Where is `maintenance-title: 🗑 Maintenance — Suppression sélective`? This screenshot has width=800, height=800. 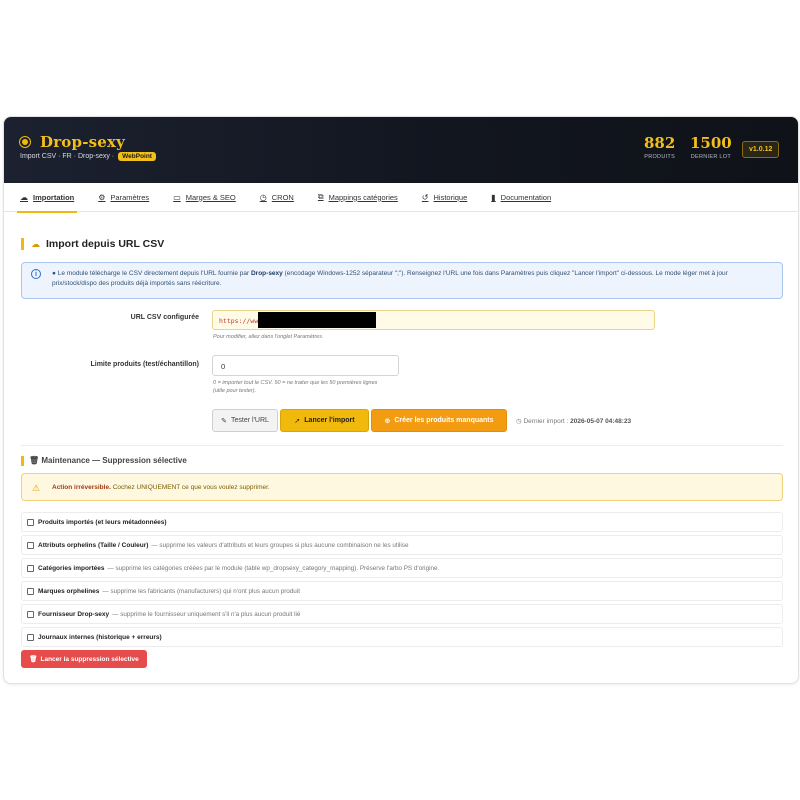 maintenance-title: 🗑 Maintenance — Suppression sélective is located at coordinates (104, 461).